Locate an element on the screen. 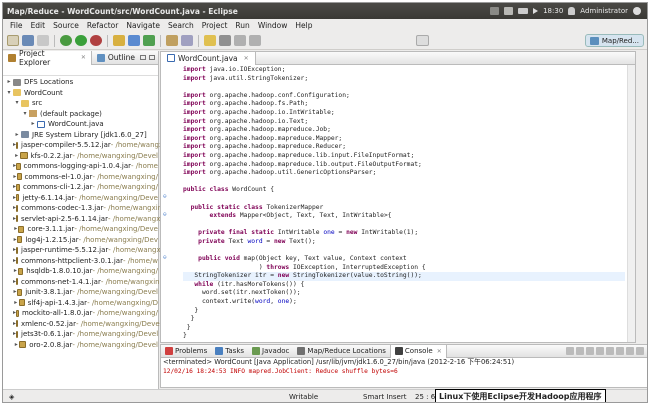 This screenshot has height=405, width=650. new-package-icon is located at coordinates (134, 40).